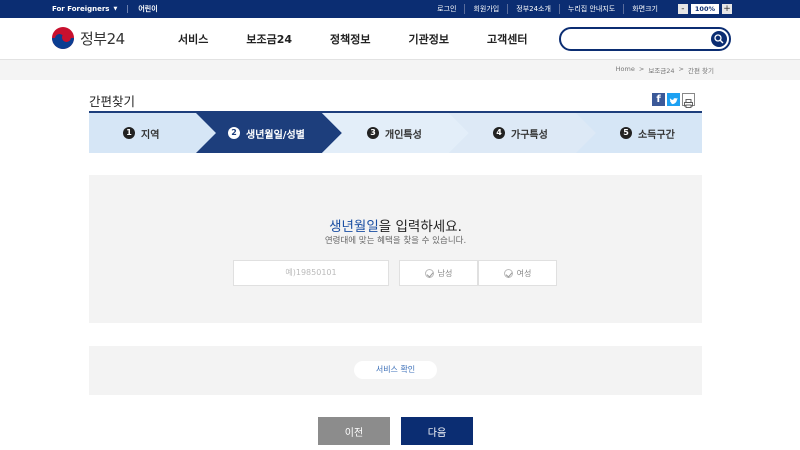  What do you see at coordinates (590, 9) in the screenshot?
I see `sitemap-link: 누리집 안내지도` at bounding box center [590, 9].